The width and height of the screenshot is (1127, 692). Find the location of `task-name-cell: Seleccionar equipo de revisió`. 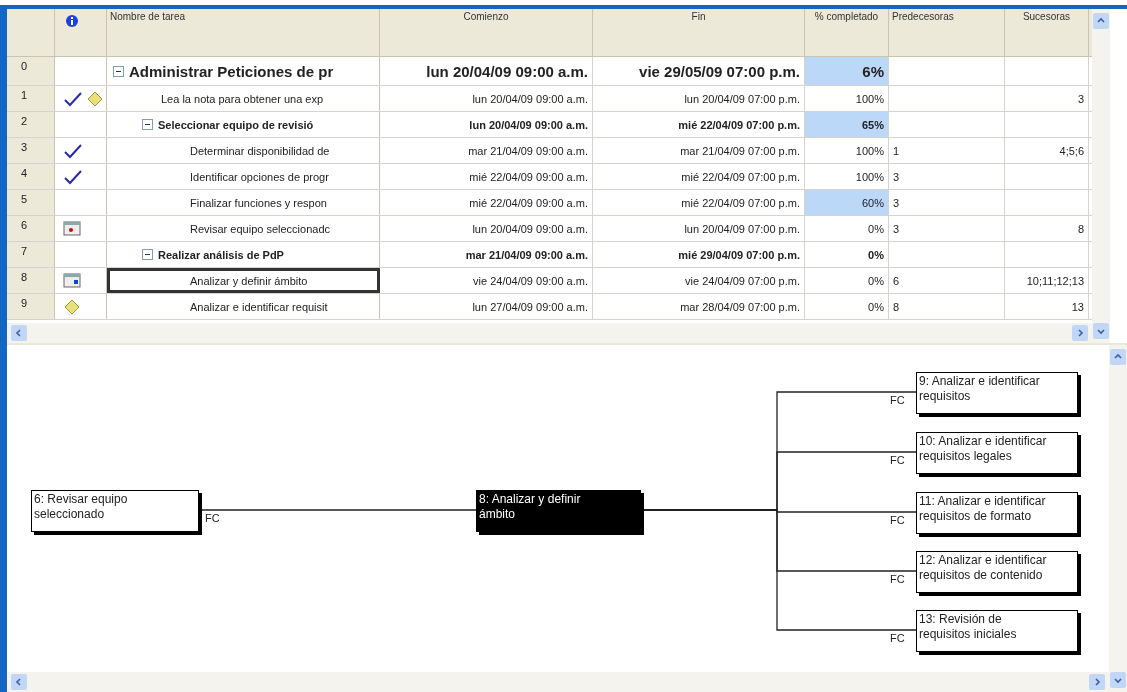

task-name-cell: Seleccionar equipo de revisió is located at coordinates (243, 124).